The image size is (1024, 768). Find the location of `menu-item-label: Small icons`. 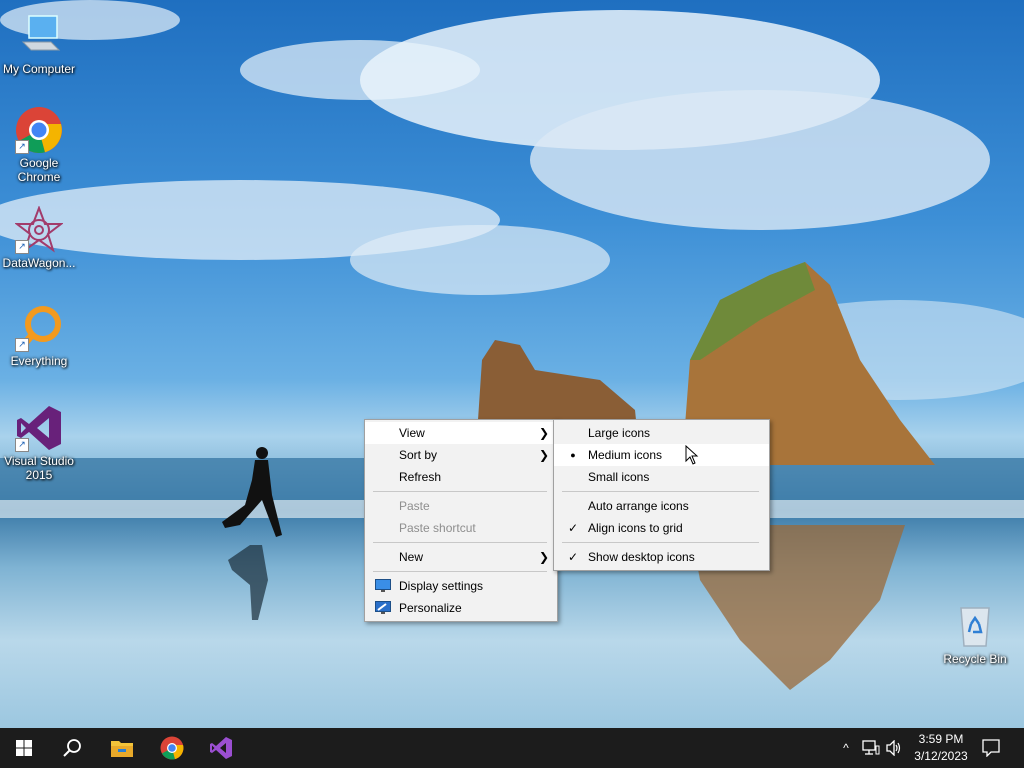

menu-item-label: Small icons is located at coordinates (619, 477).